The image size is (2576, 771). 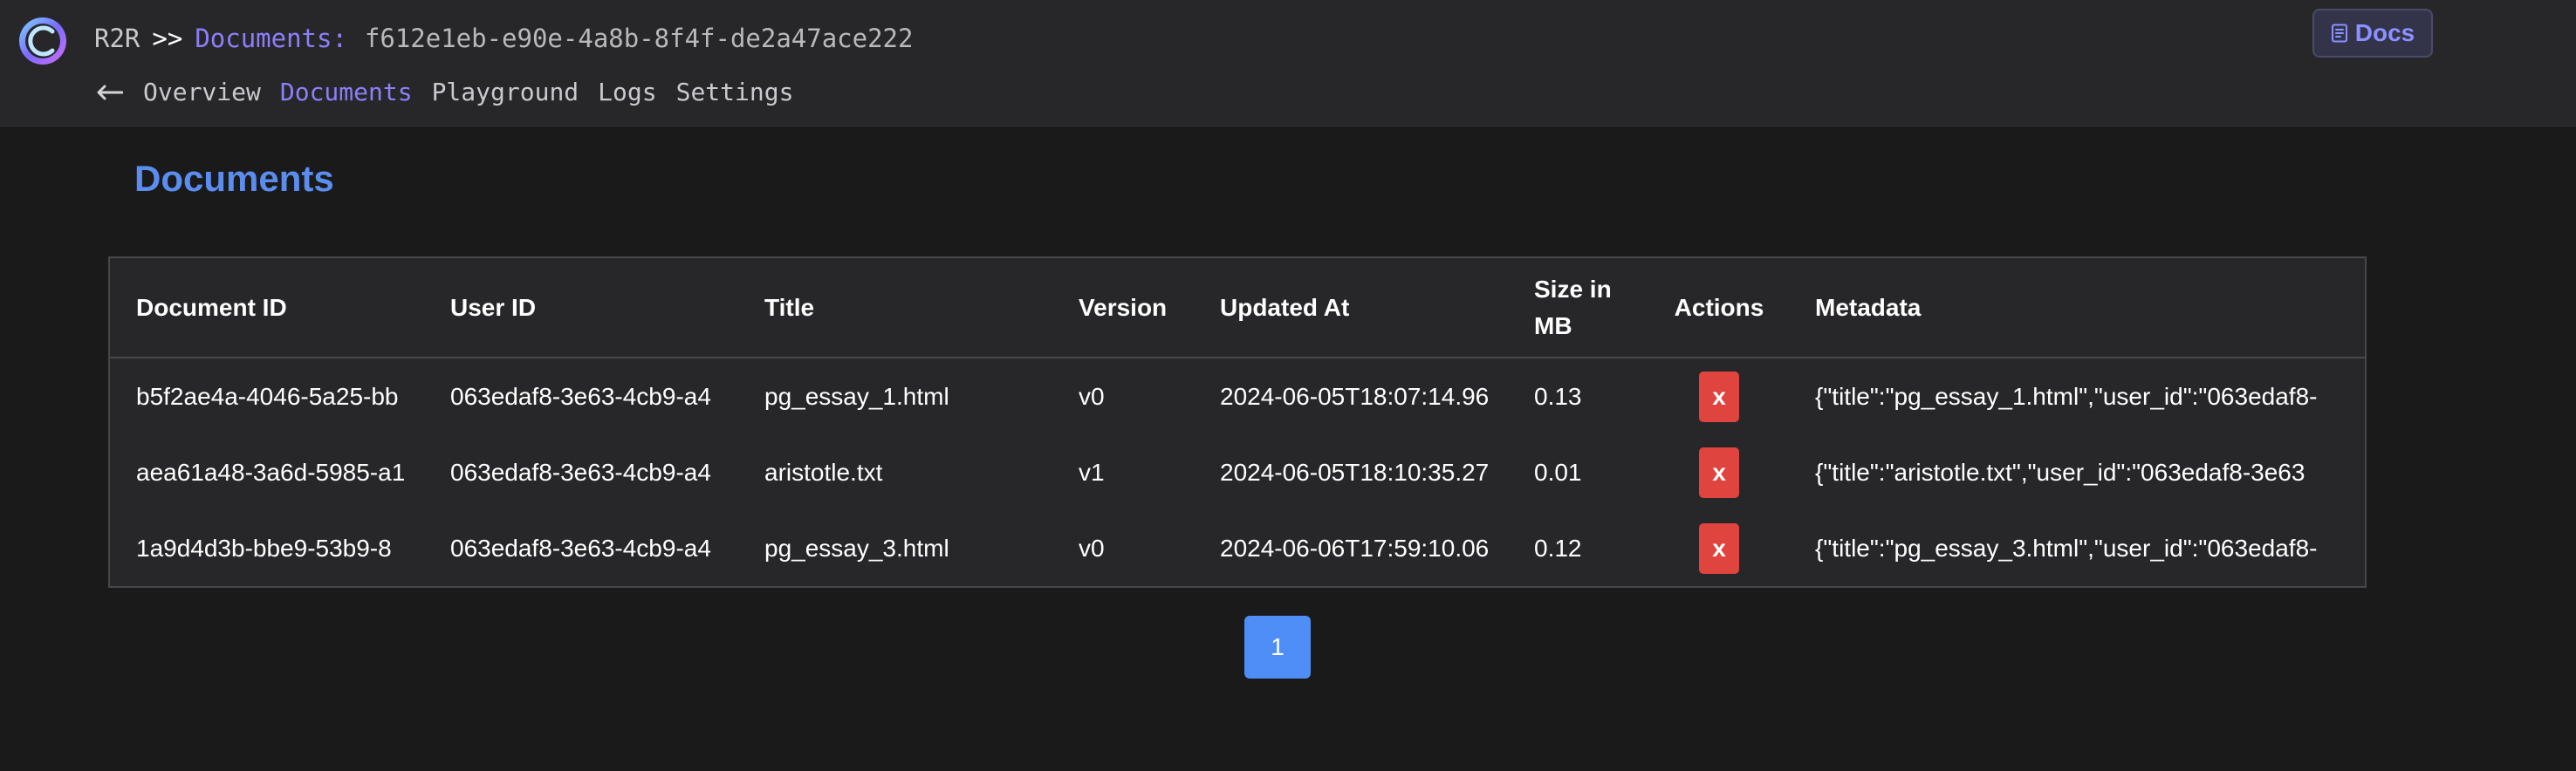 What do you see at coordinates (1355, 396) in the screenshot?
I see `cell-updated-at: 2024-06-05T18:07:14.96` at bounding box center [1355, 396].